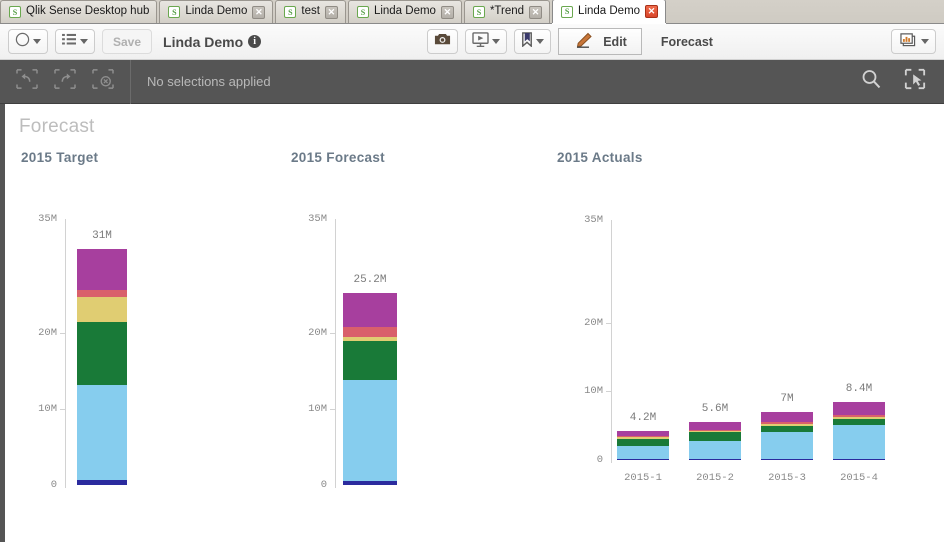 The height and width of the screenshot is (546, 944). Describe the element at coordinates (583, 41) in the screenshot. I see `pencil-icon` at that location.